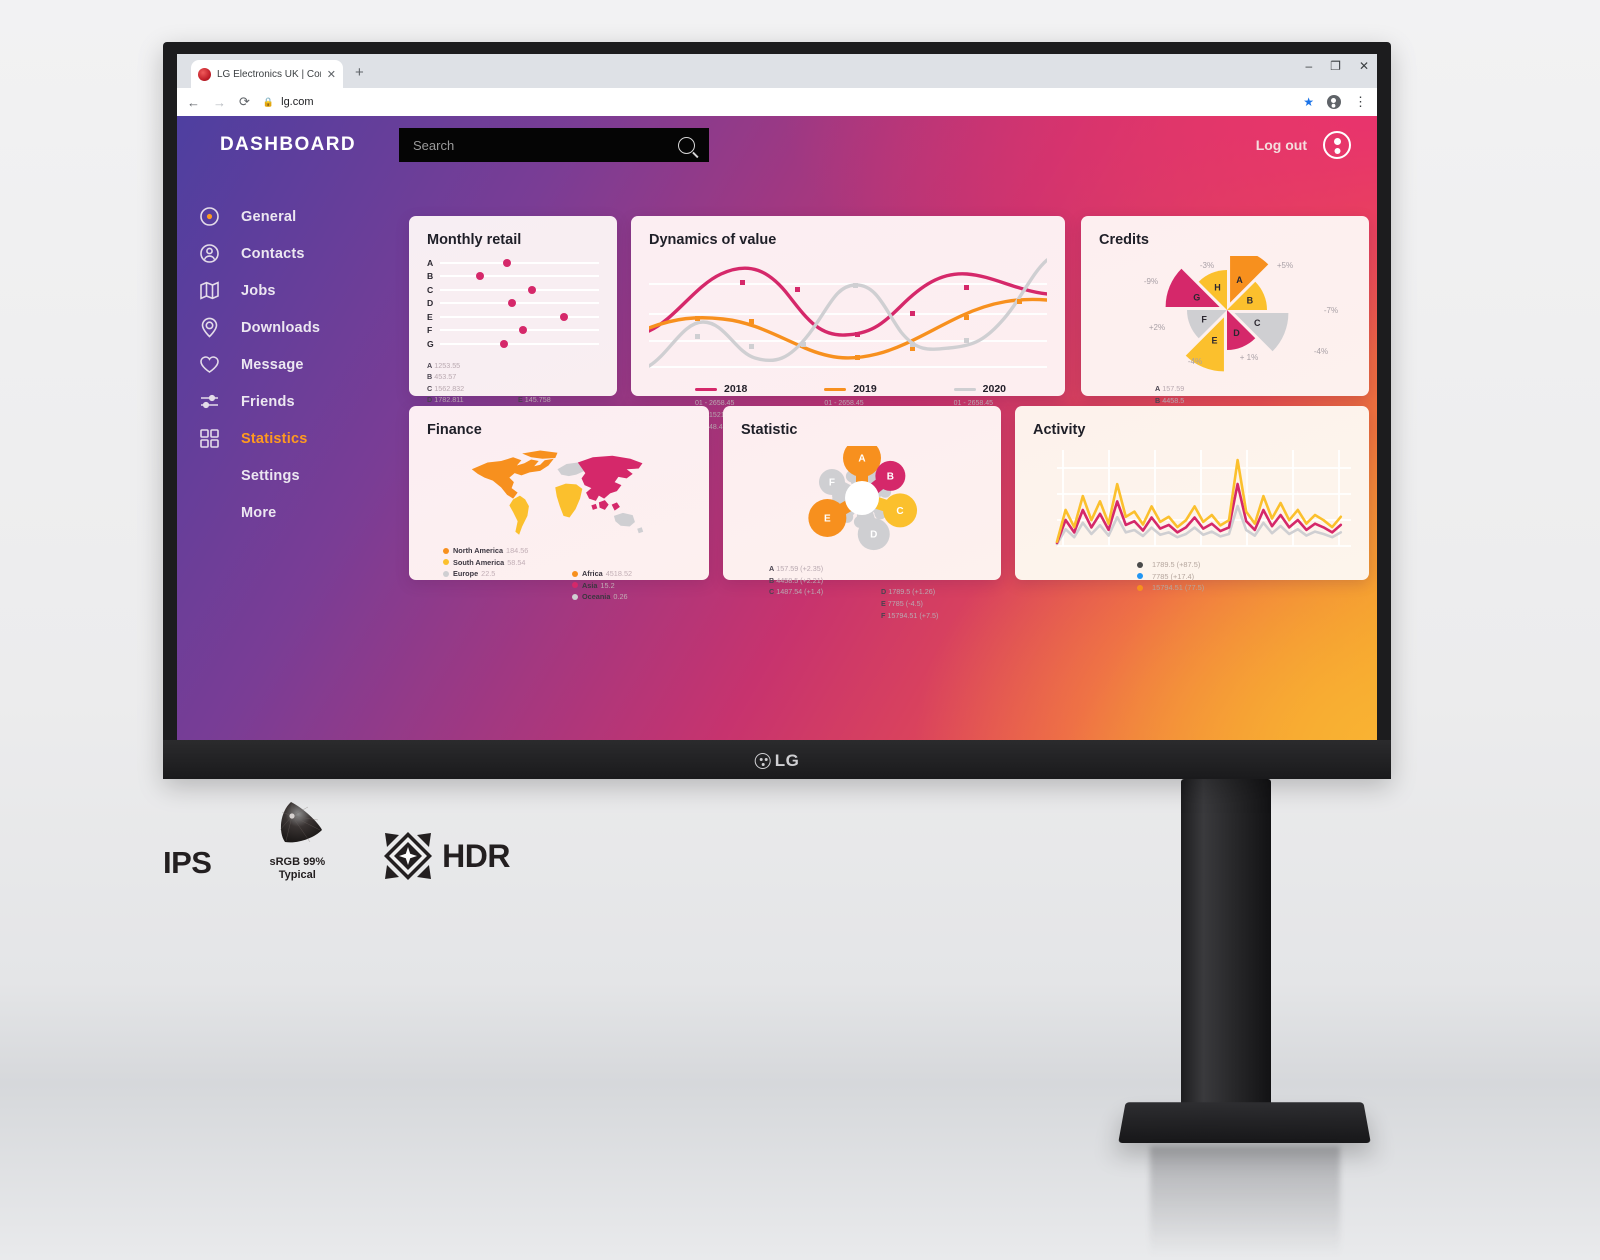  What do you see at coordinates (288, 401) in the screenshot?
I see `sidebar-item-friends: Friends` at bounding box center [288, 401].